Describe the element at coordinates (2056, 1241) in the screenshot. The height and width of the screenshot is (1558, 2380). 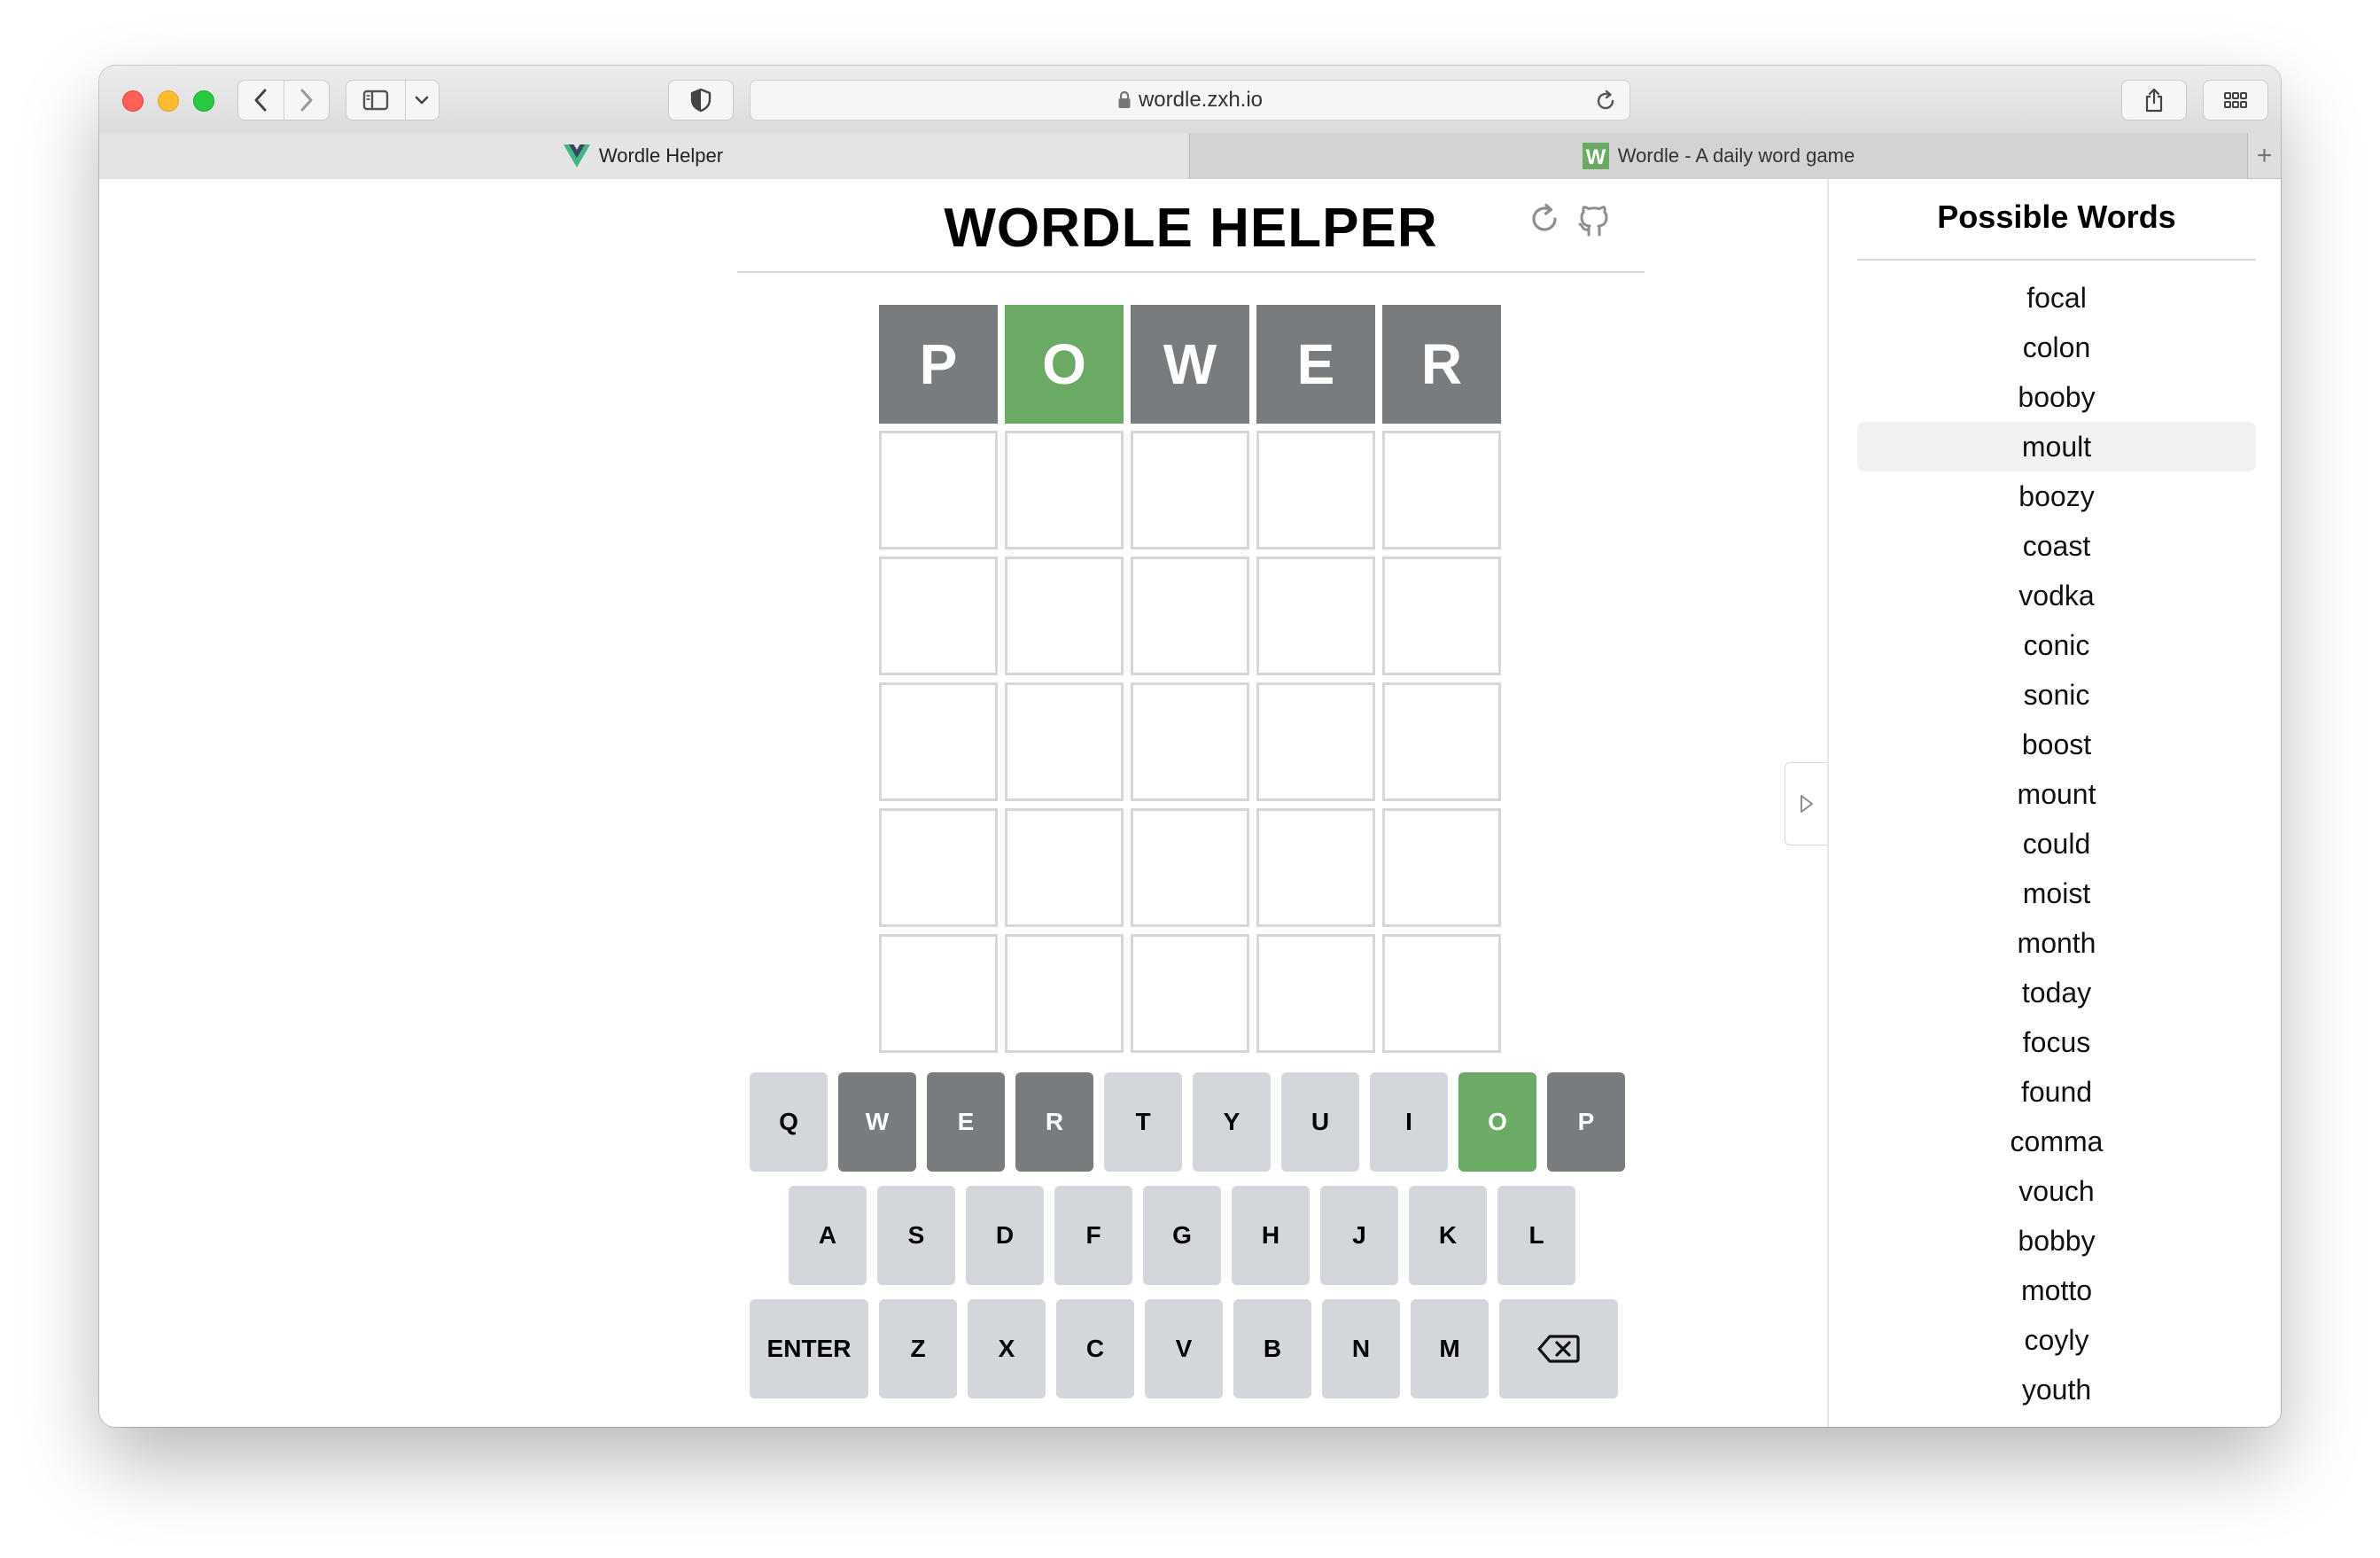
I see `word-list-item: bobby` at that location.